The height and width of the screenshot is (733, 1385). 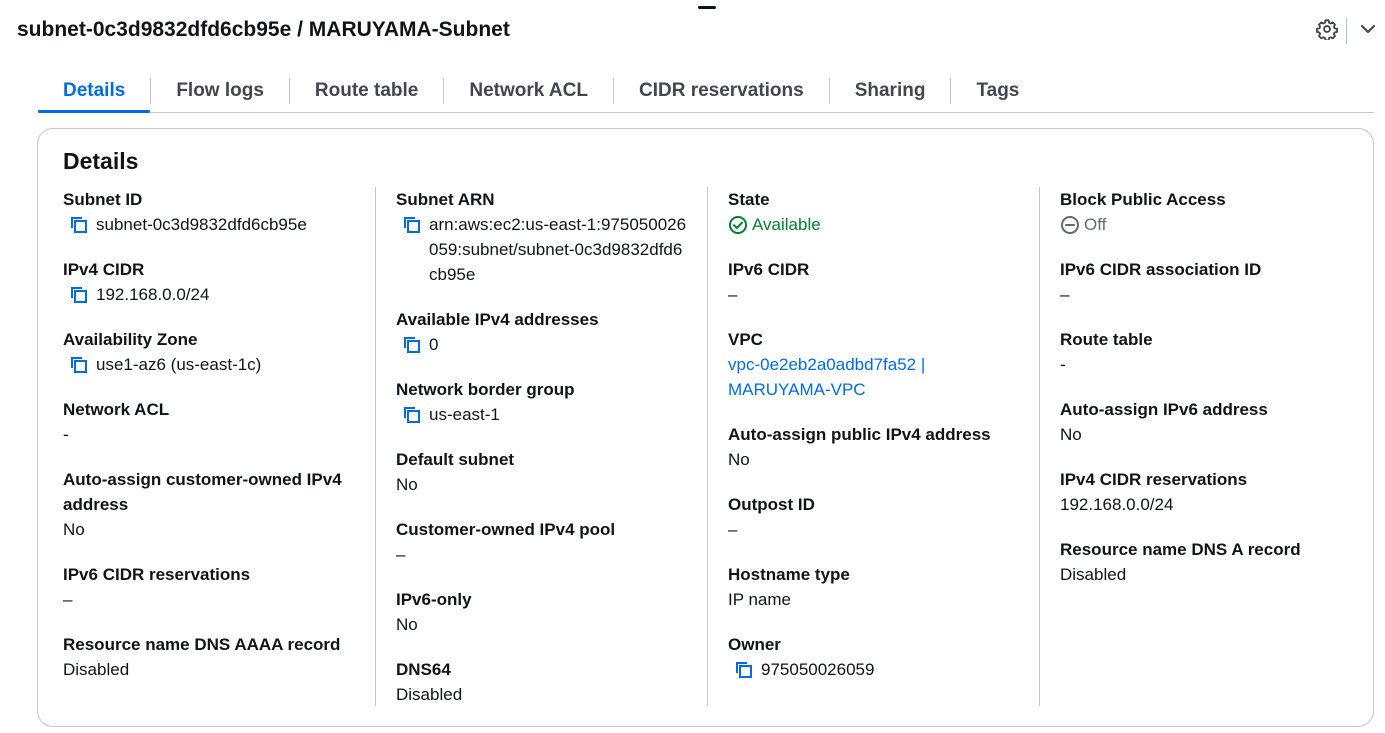 What do you see at coordinates (877, 377) in the screenshot?
I see `vpc-link: vpc-0e2eb2a0adbd7fa52 | MARUYAMA-VPC` at bounding box center [877, 377].